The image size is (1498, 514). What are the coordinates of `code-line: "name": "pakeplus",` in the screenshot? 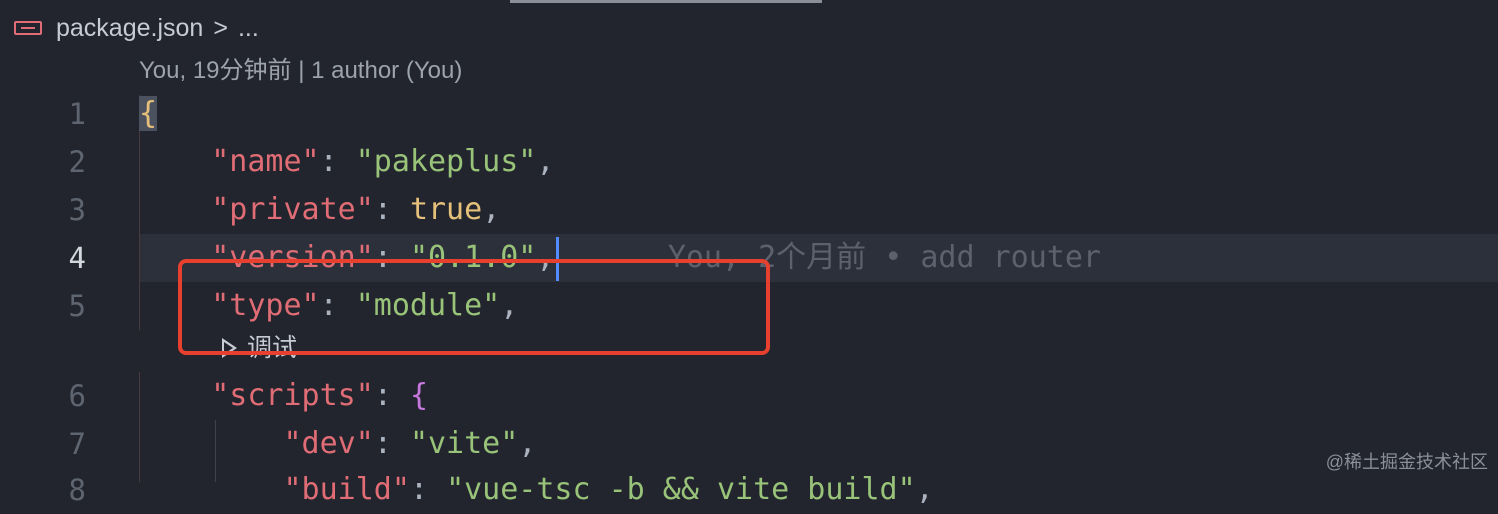 It's located at (346, 162).